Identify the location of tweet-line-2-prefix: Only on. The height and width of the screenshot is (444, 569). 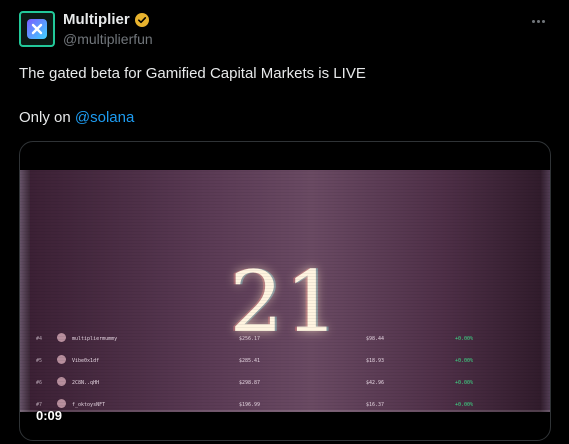
(47, 117).